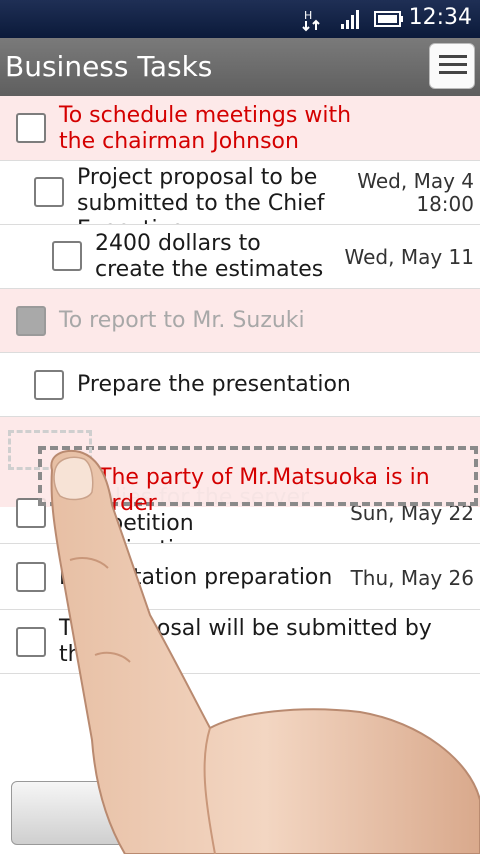 The width and height of the screenshot is (480, 854). Describe the element at coordinates (388, 19) in the screenshot. I see `battery-icon` at that location.